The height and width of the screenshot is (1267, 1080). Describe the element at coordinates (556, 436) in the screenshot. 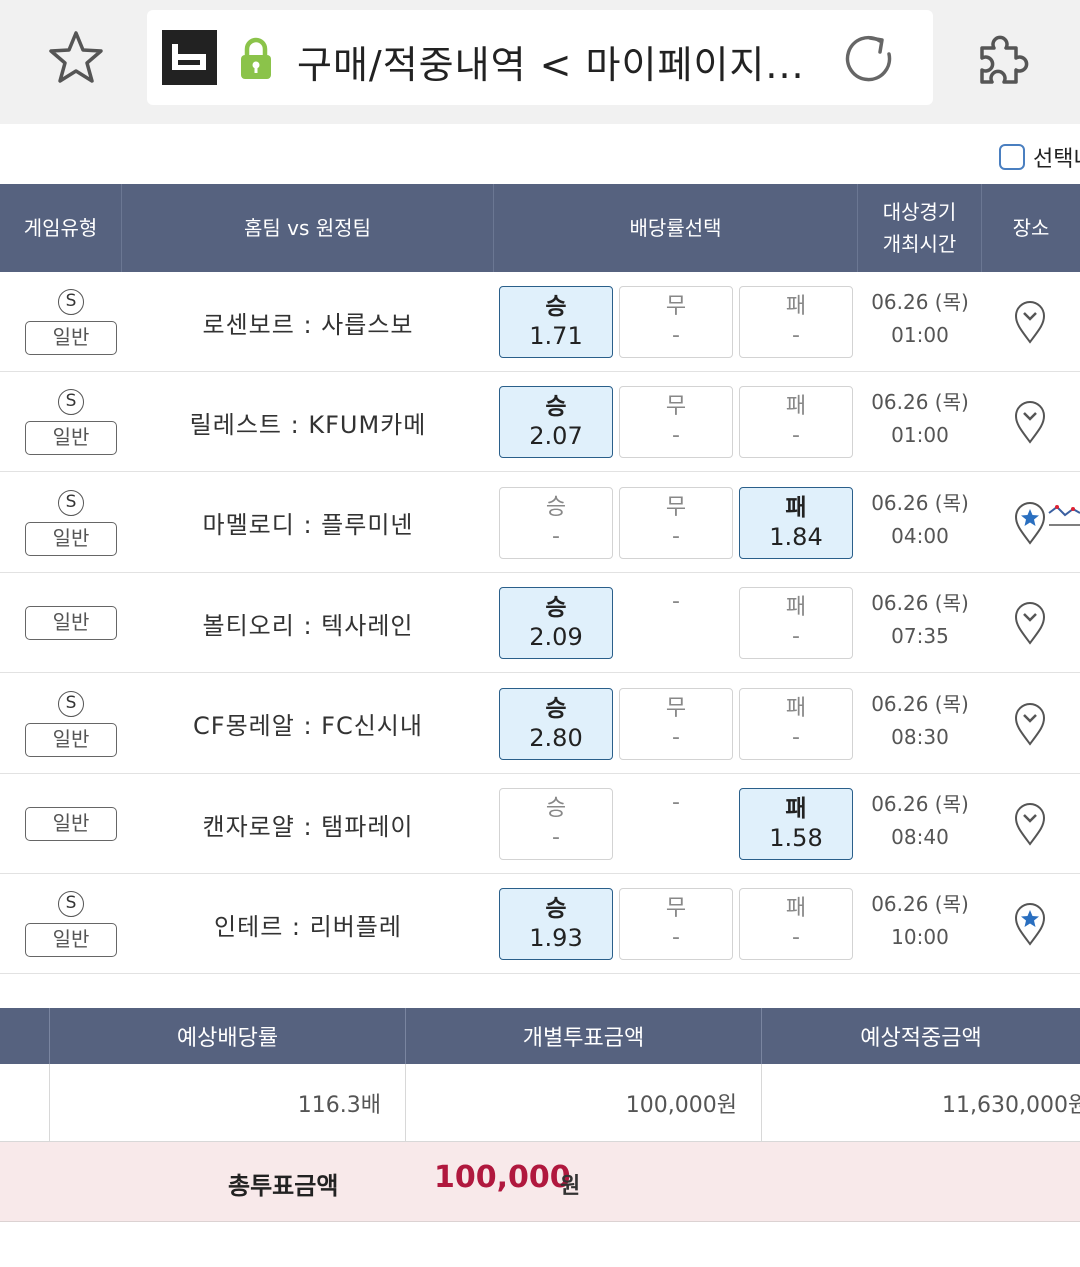

I see `odds-win-button-value: 2.07` at that location.